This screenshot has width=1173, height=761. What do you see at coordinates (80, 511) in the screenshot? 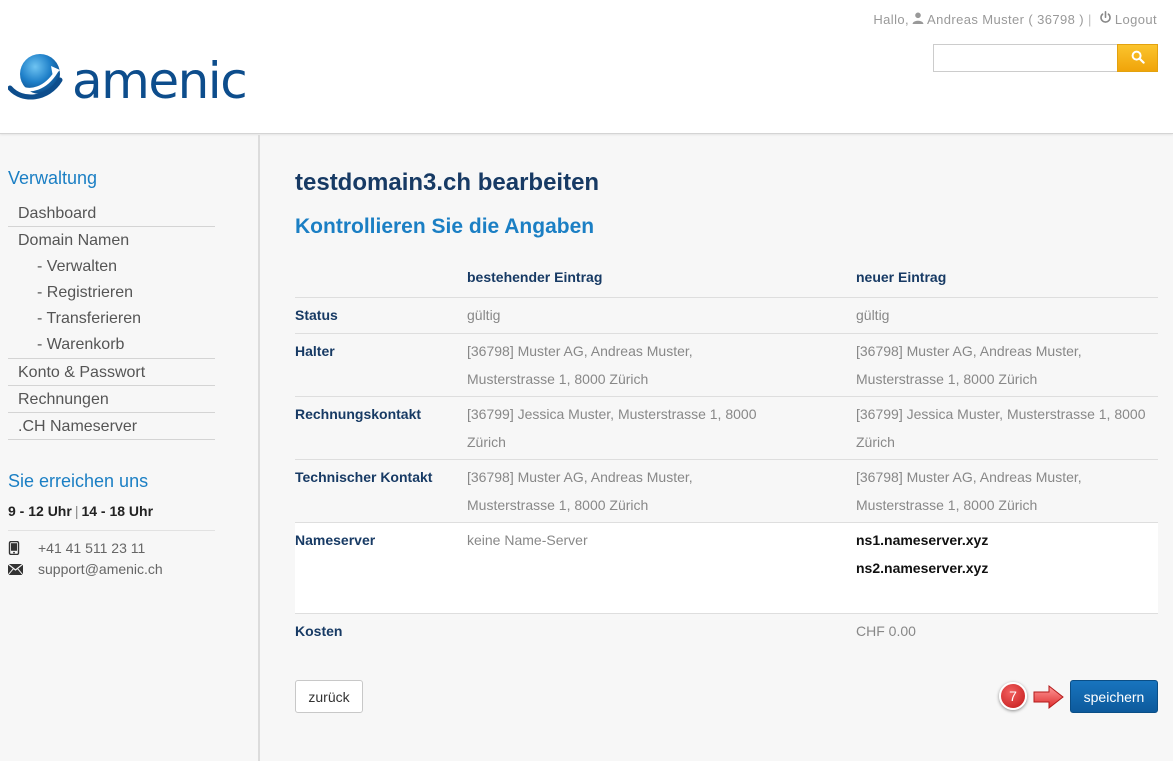
I see `opening-hours: 9 - 12 Uhr | 14 - 18 Uhr` at bounding box center [80, 511].